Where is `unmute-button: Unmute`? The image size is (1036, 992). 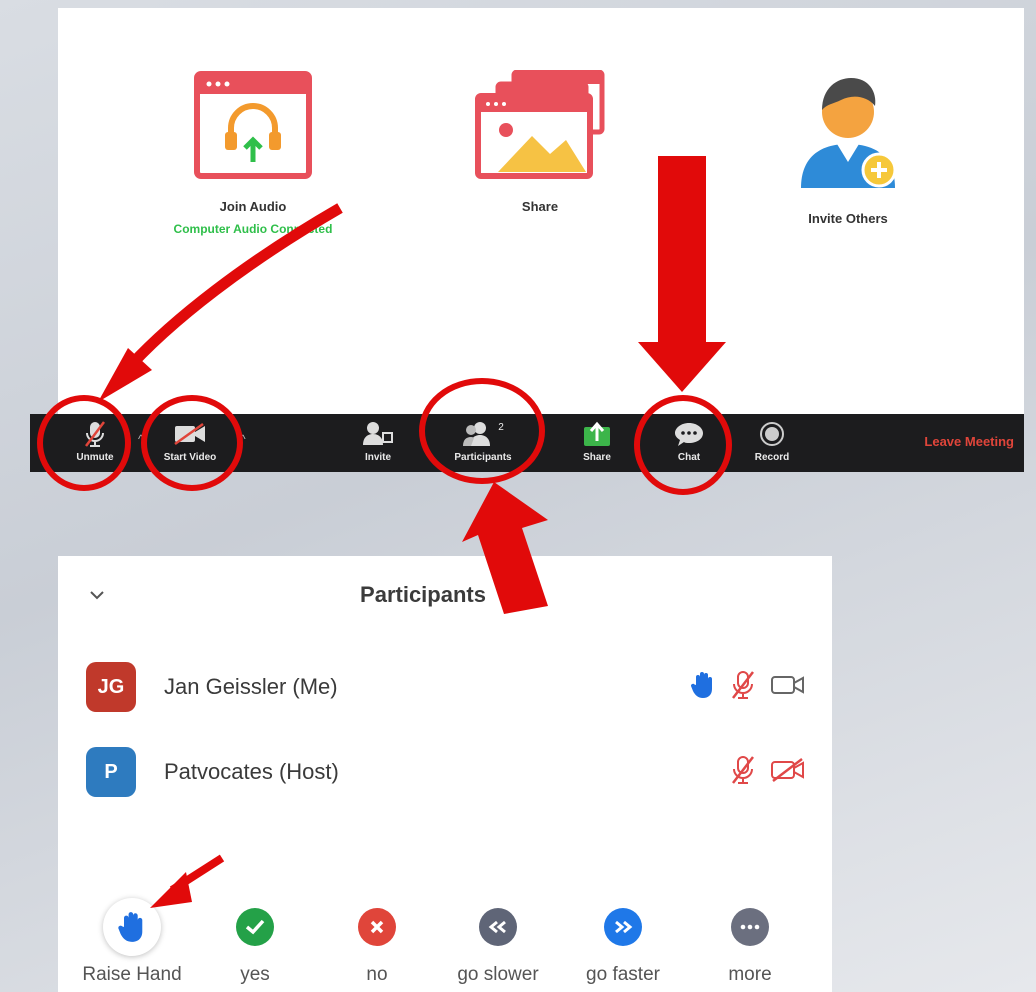 unmute-button: Unmute is located at coordinates (95, 441).